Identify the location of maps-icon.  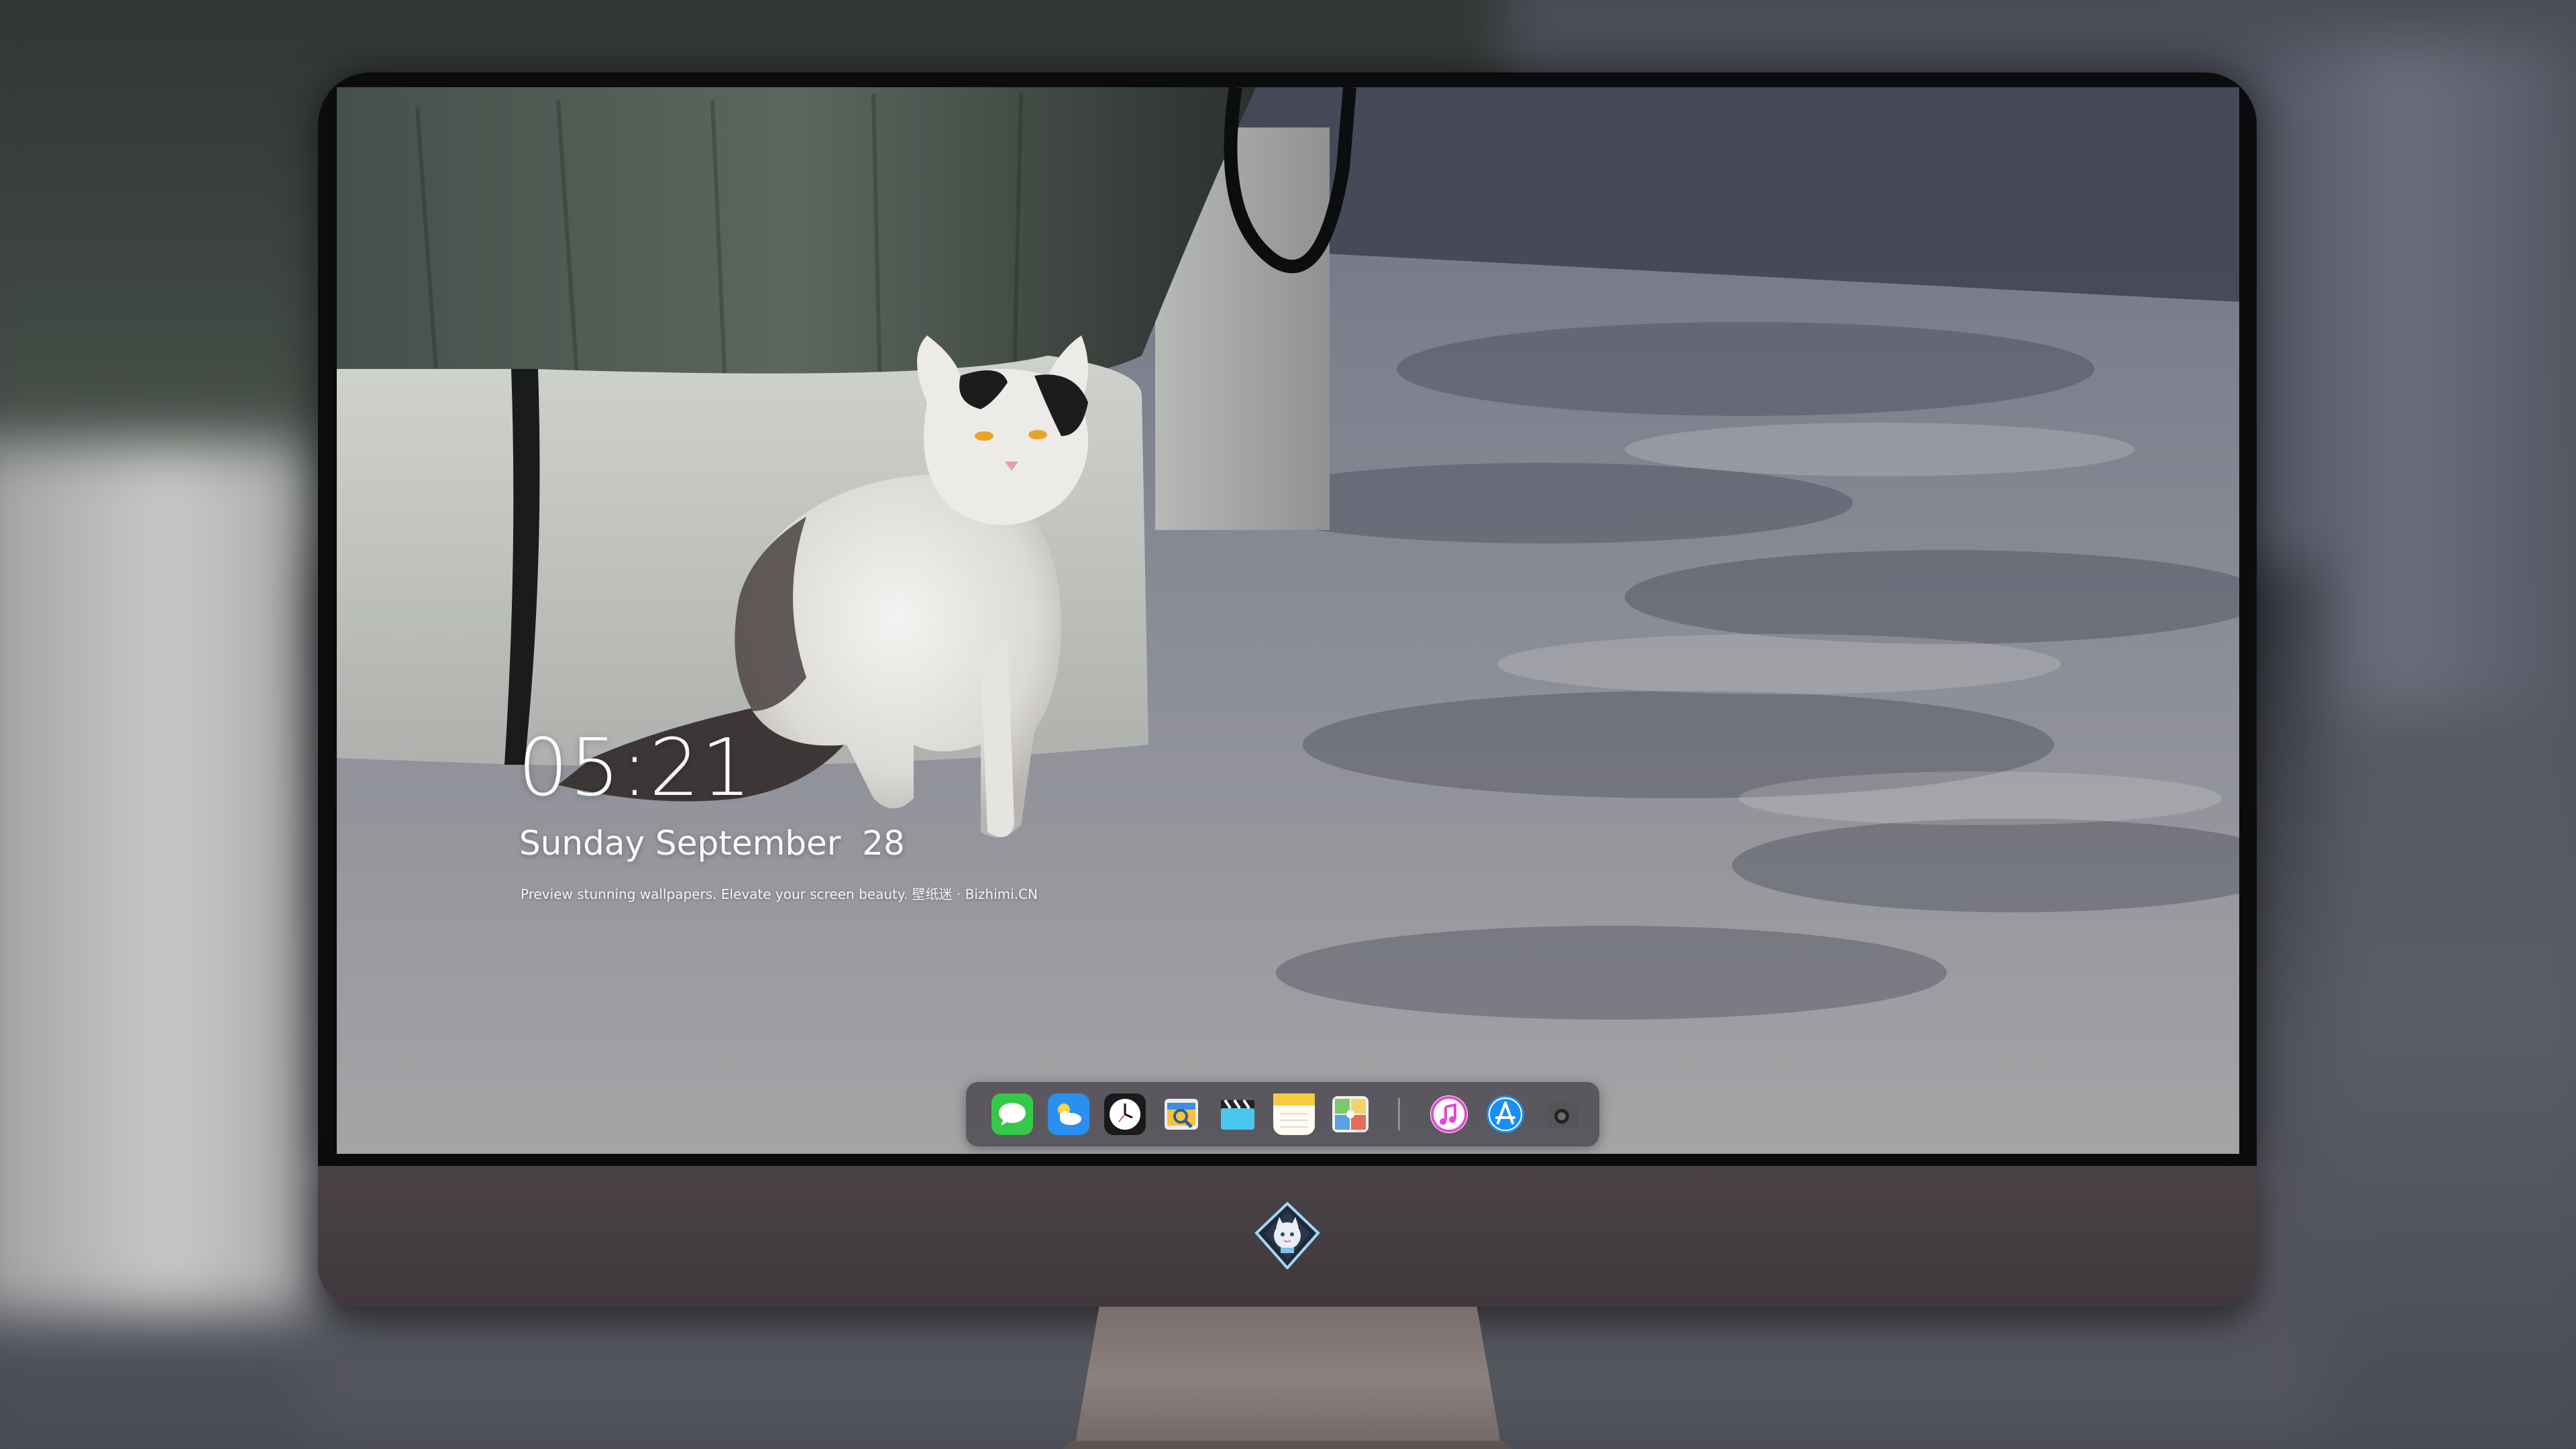
(1350, 1114).